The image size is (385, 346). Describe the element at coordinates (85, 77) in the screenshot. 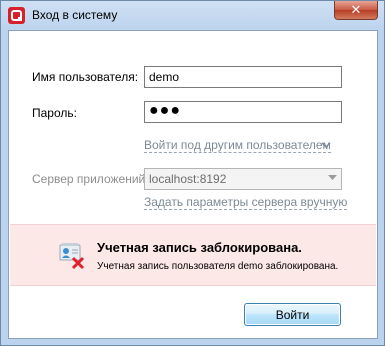

I see `username-label: Имя пользователя:` at that location.